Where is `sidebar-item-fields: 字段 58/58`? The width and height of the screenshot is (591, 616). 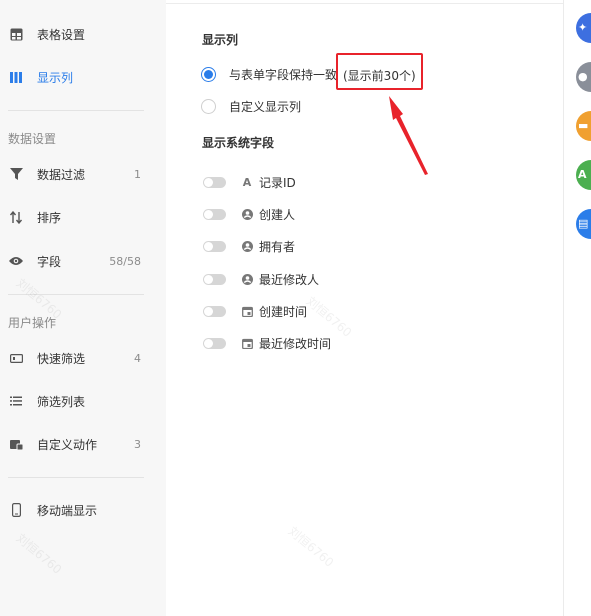
sidebar-item-fields: 字段 58/58 is located at coordinates (83, 261).